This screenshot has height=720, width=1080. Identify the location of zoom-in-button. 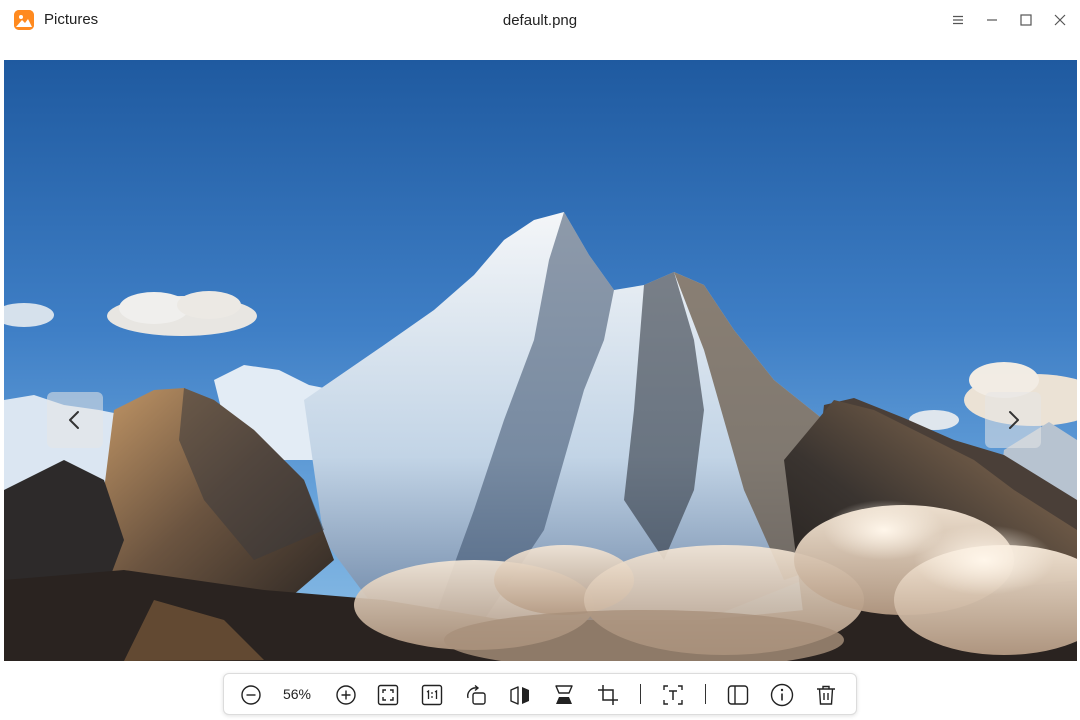
(346, 695).